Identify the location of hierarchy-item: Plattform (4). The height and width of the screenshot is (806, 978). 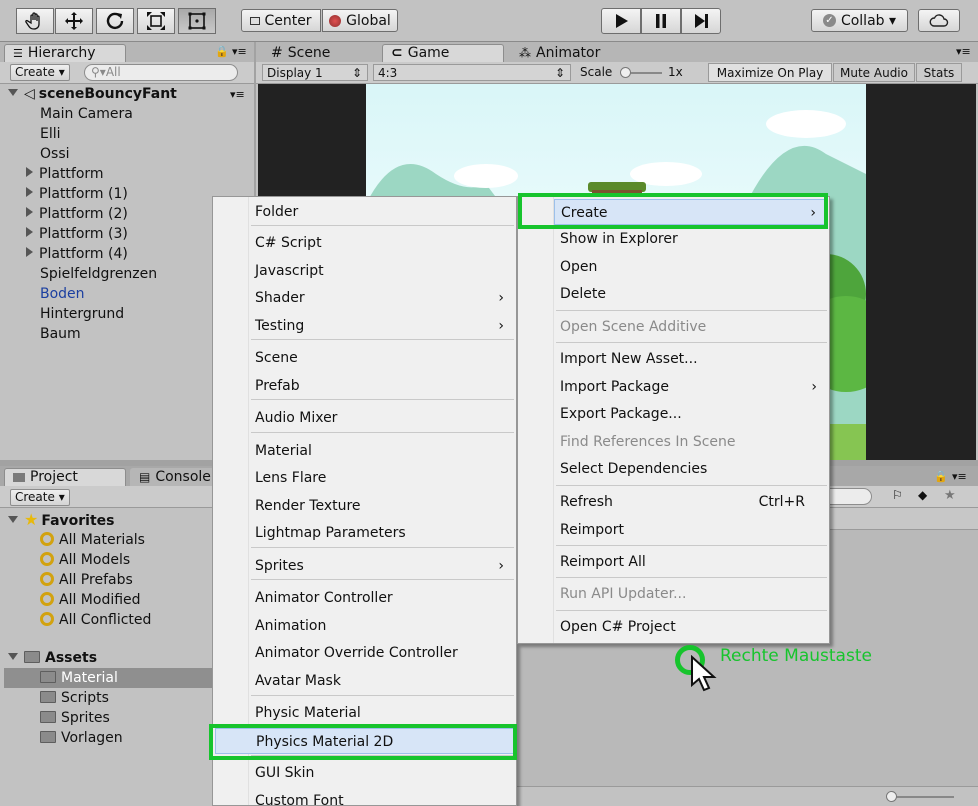
(77, 254).